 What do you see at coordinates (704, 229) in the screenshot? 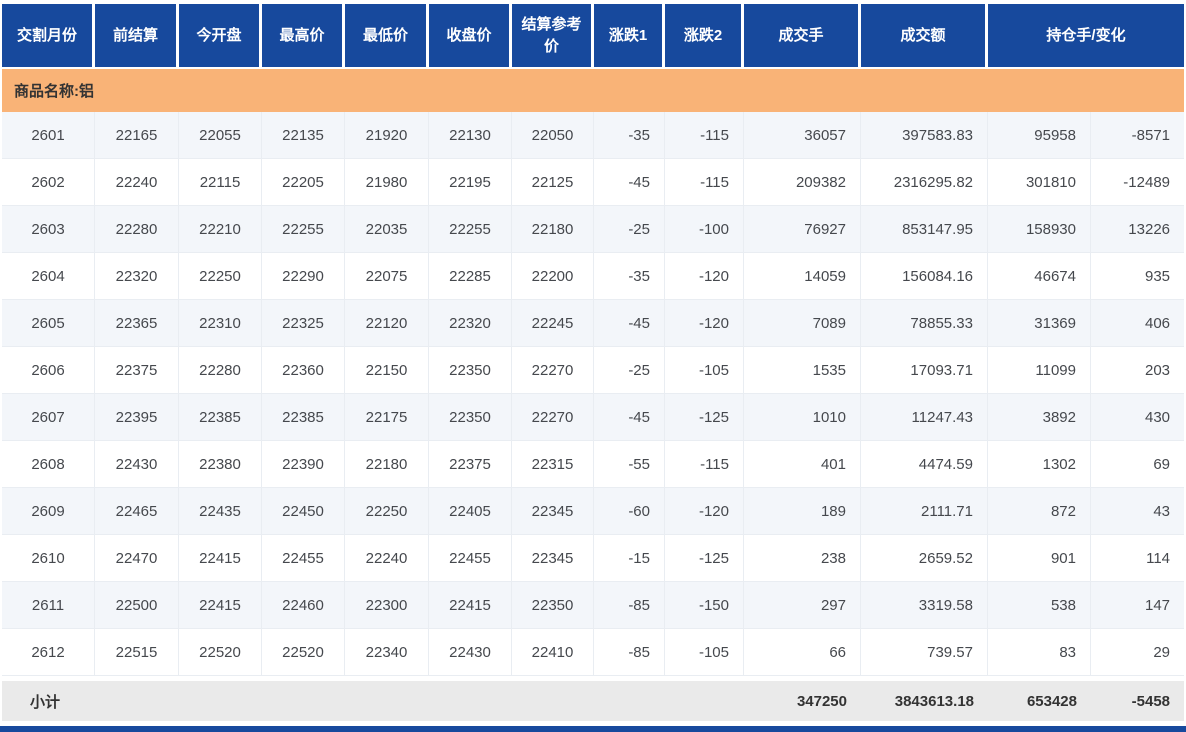
I see `cell-change2: -100` at bounding box center [704, 229].